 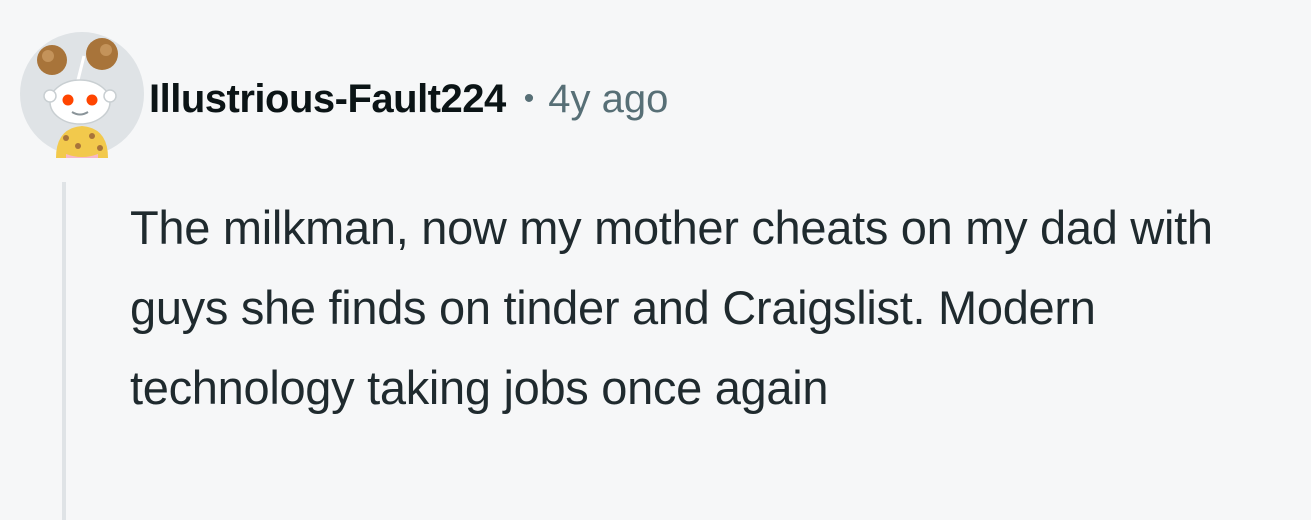 I want to click on user-avatar, so click(x=82, y=94).